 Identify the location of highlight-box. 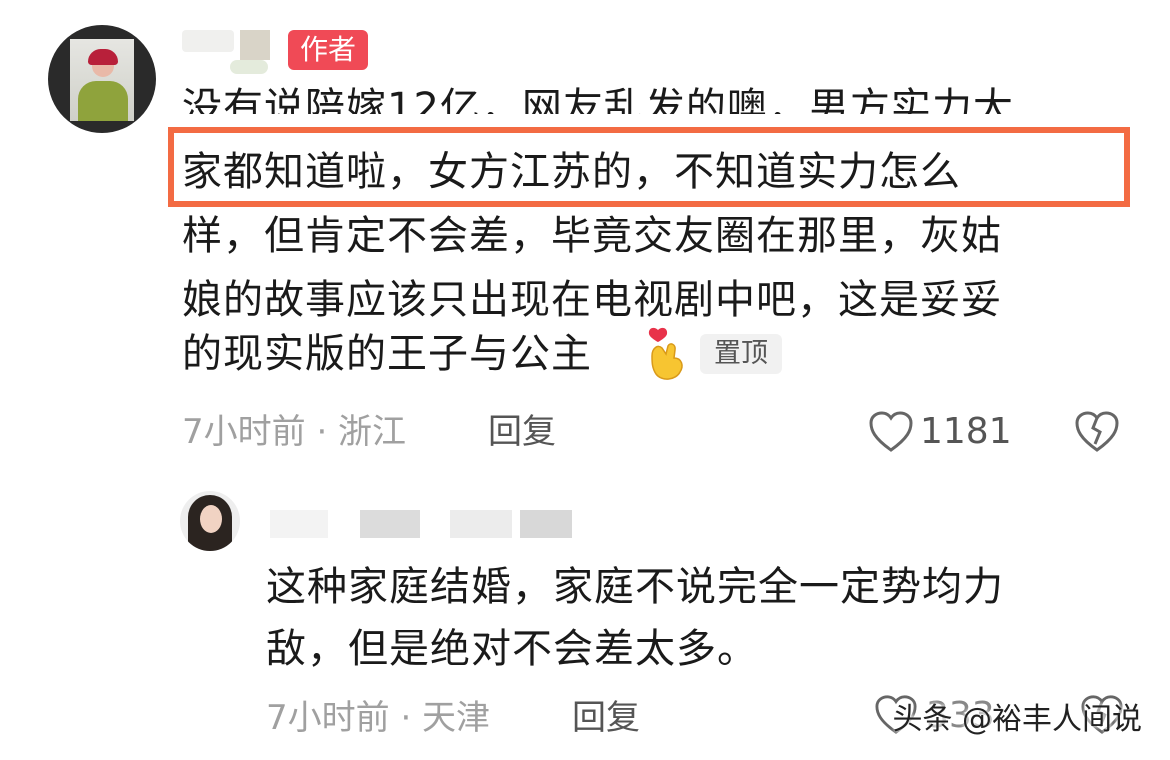
(649, 167).